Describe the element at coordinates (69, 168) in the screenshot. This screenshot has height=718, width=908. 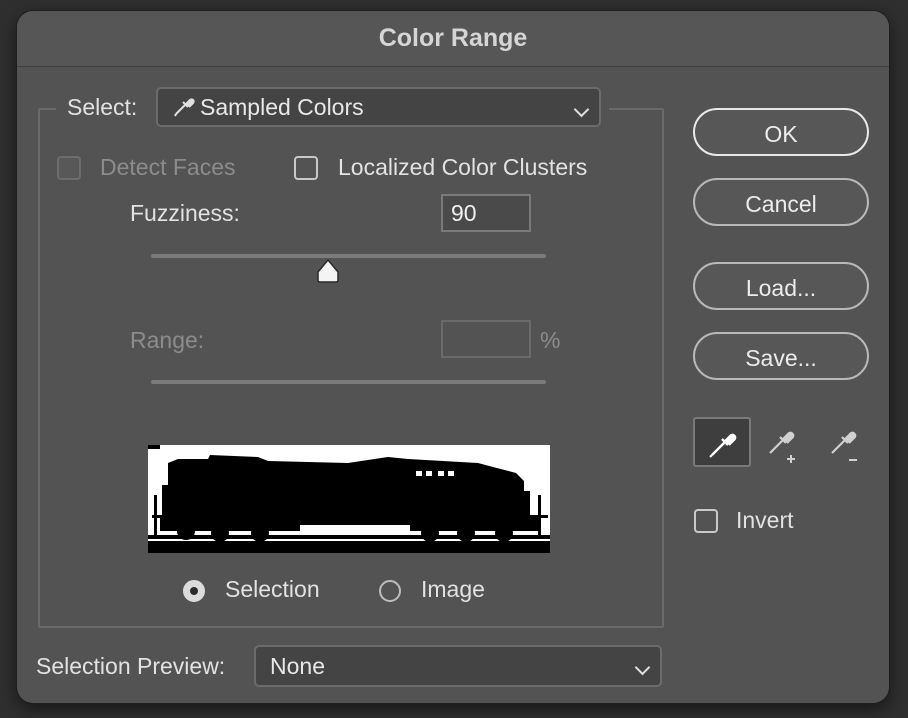
I see `detect-faces-checkbox` at that location.